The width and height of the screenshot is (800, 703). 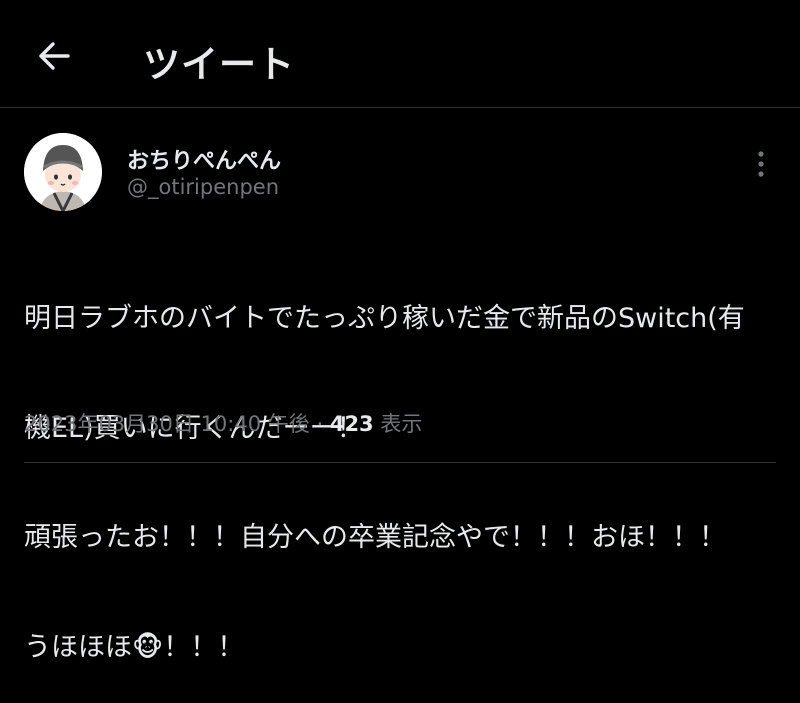 I want to click on page-title: ツイート, so click(x=219, y=64).